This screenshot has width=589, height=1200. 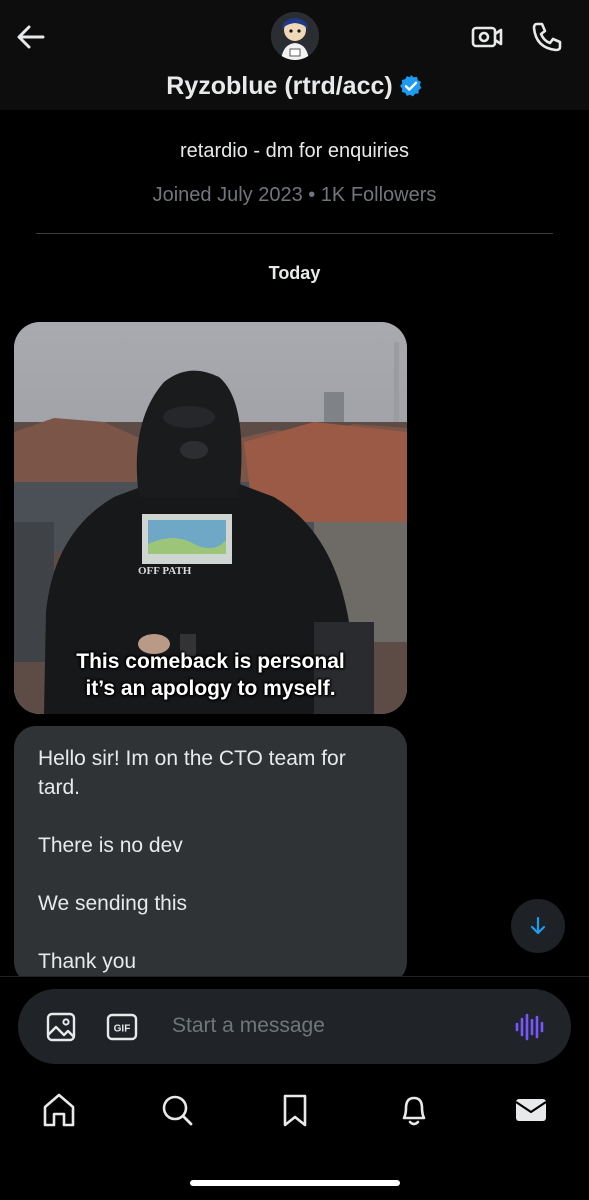 I want to click on arrow-left-icon, so click(x=31, y=37).